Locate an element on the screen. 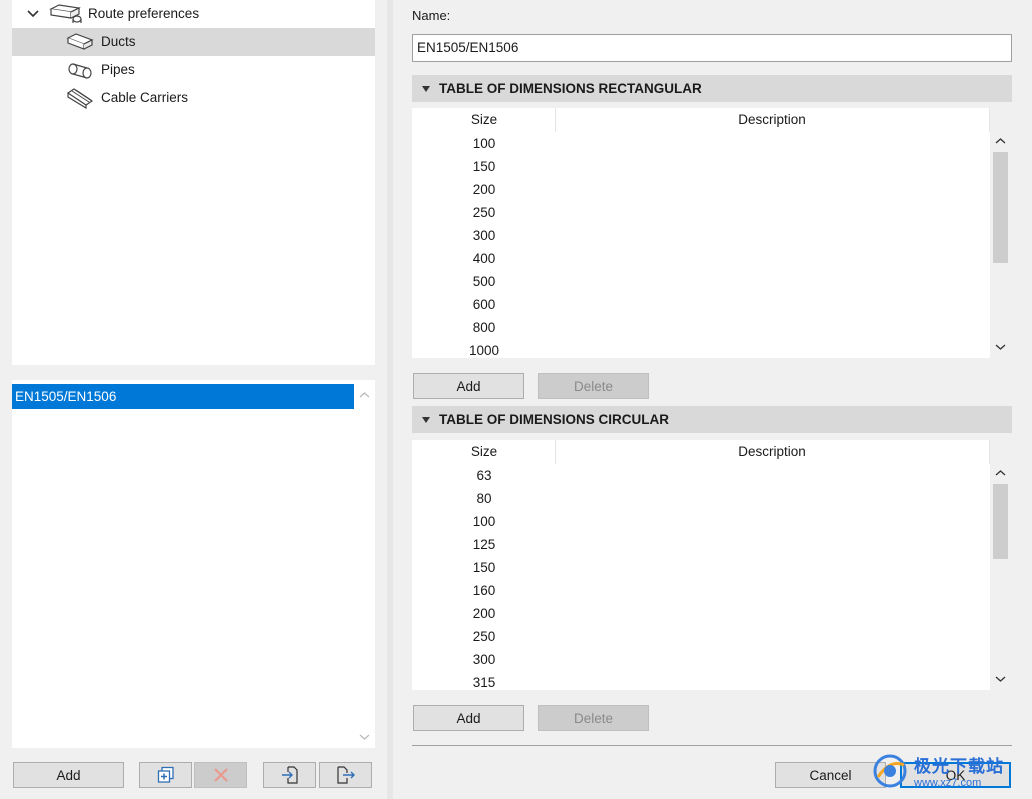 The width and height of the screenshot is (1032, 799). footer-divider is located at coordinates (712, 745).